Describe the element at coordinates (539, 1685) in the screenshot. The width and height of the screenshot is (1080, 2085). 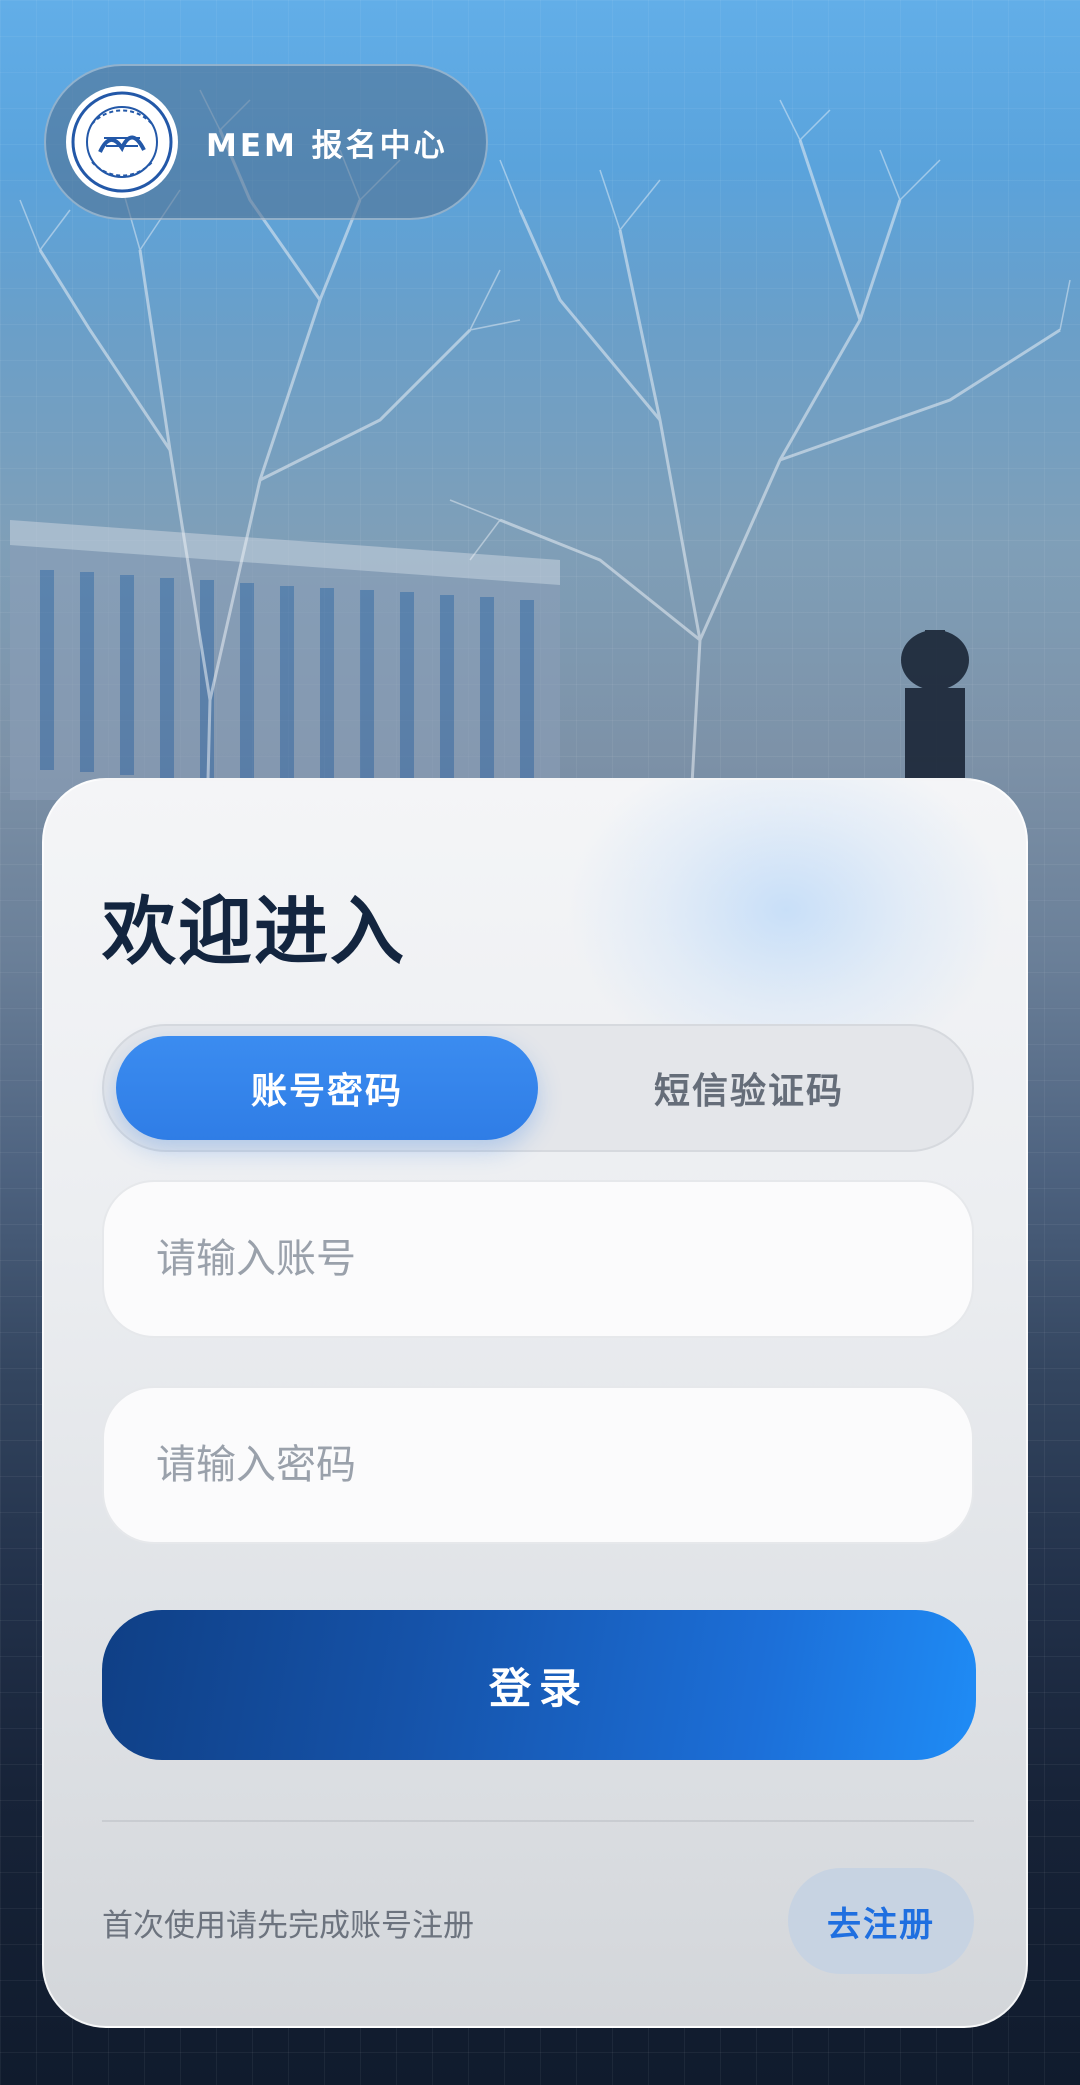
I see `login-button: 登录` at that location.